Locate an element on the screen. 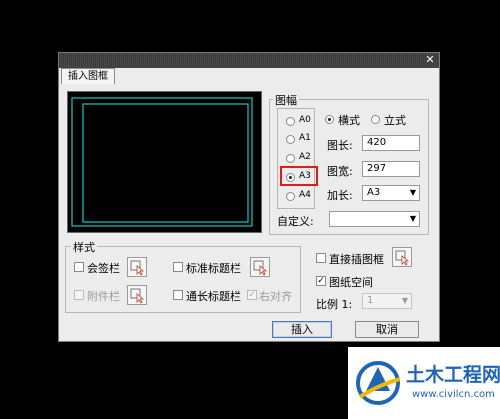 The image size is (500, 419). attachment-bar-pick-button is located at coordinates (137, 295).